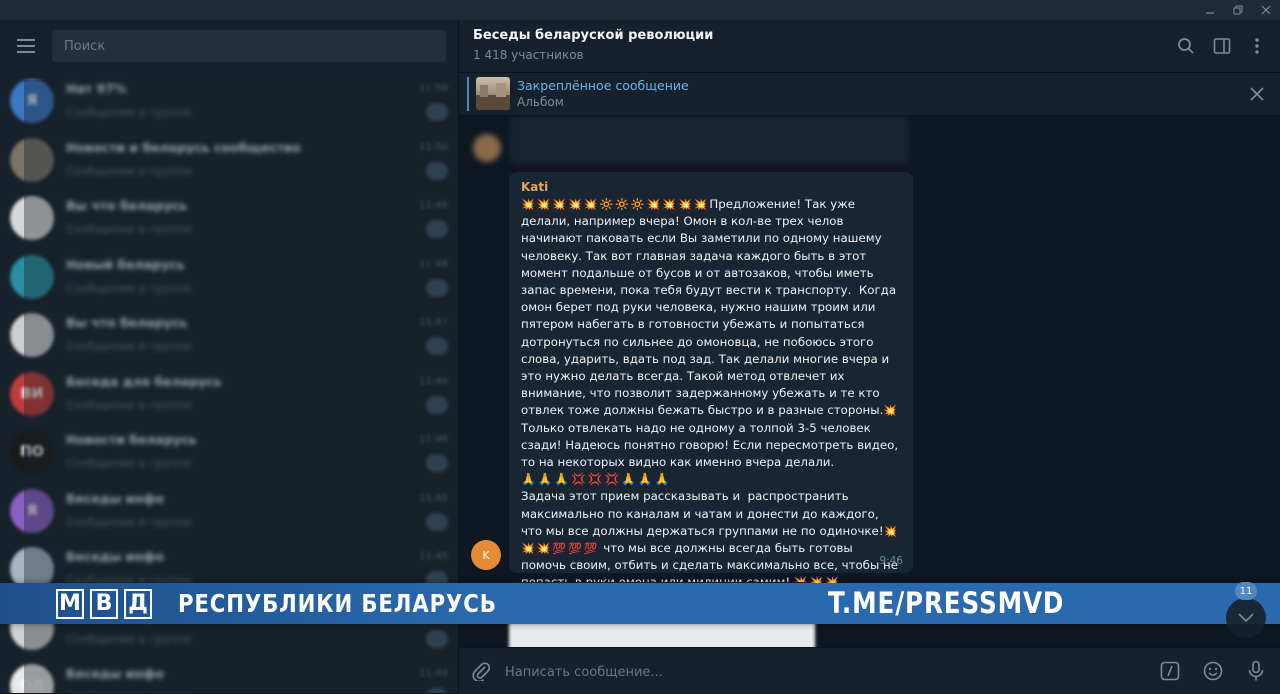  Describe the element at coordinates (337, 603) in the screenshot. I see `watermark-text: РЕСПУБЛИКИ БЕЛАРУСЬ` at that location.